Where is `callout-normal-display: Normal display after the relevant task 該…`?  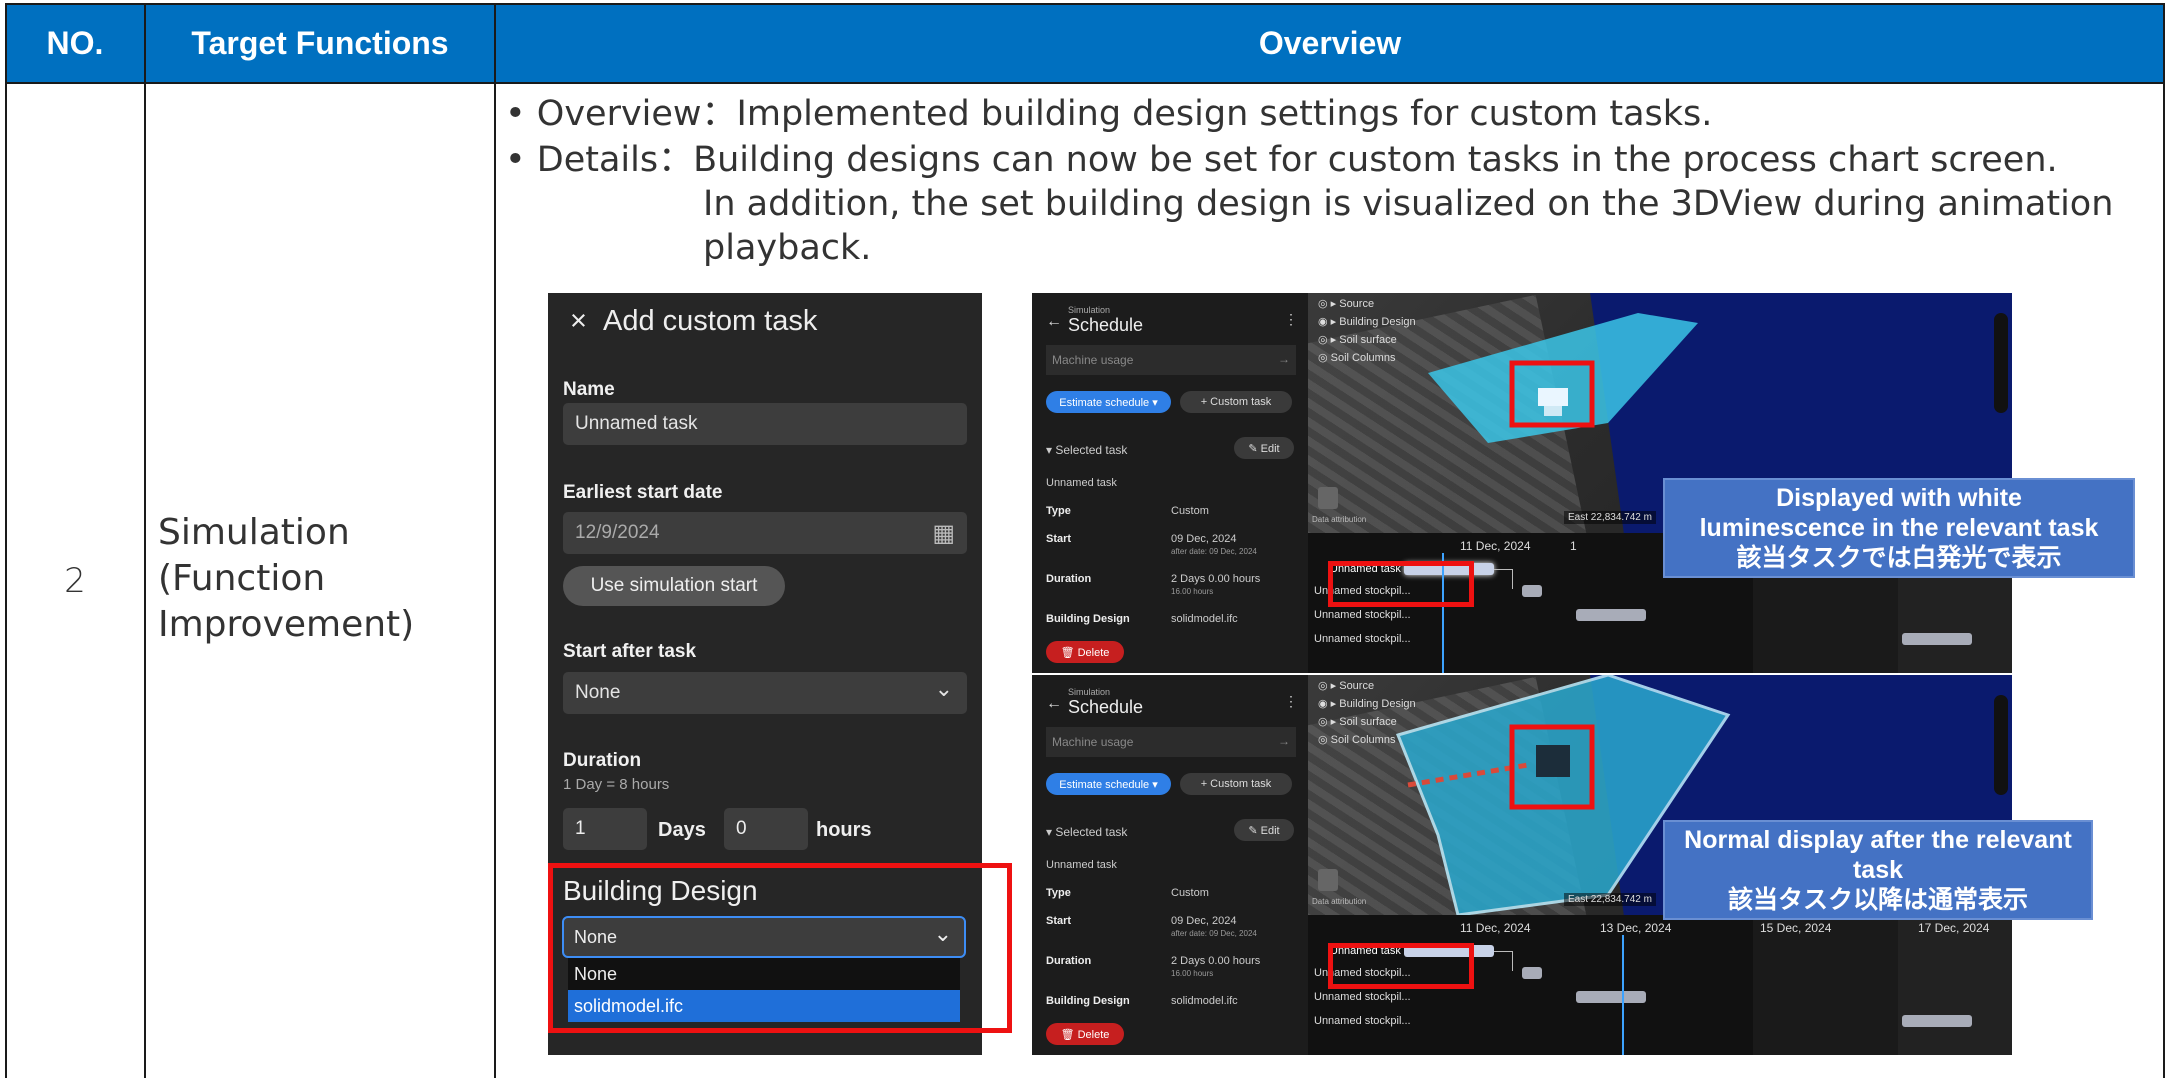
callout-normal-display: Normal display after the relevant task 該… is located at coordinates (1878, 870).